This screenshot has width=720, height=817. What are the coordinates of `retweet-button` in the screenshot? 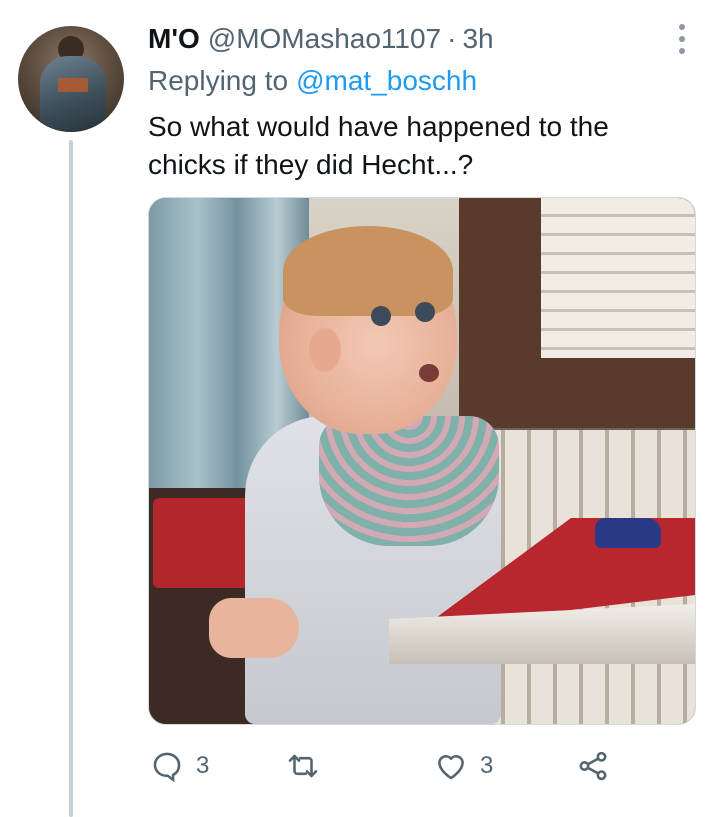 It's located at (309, 766).